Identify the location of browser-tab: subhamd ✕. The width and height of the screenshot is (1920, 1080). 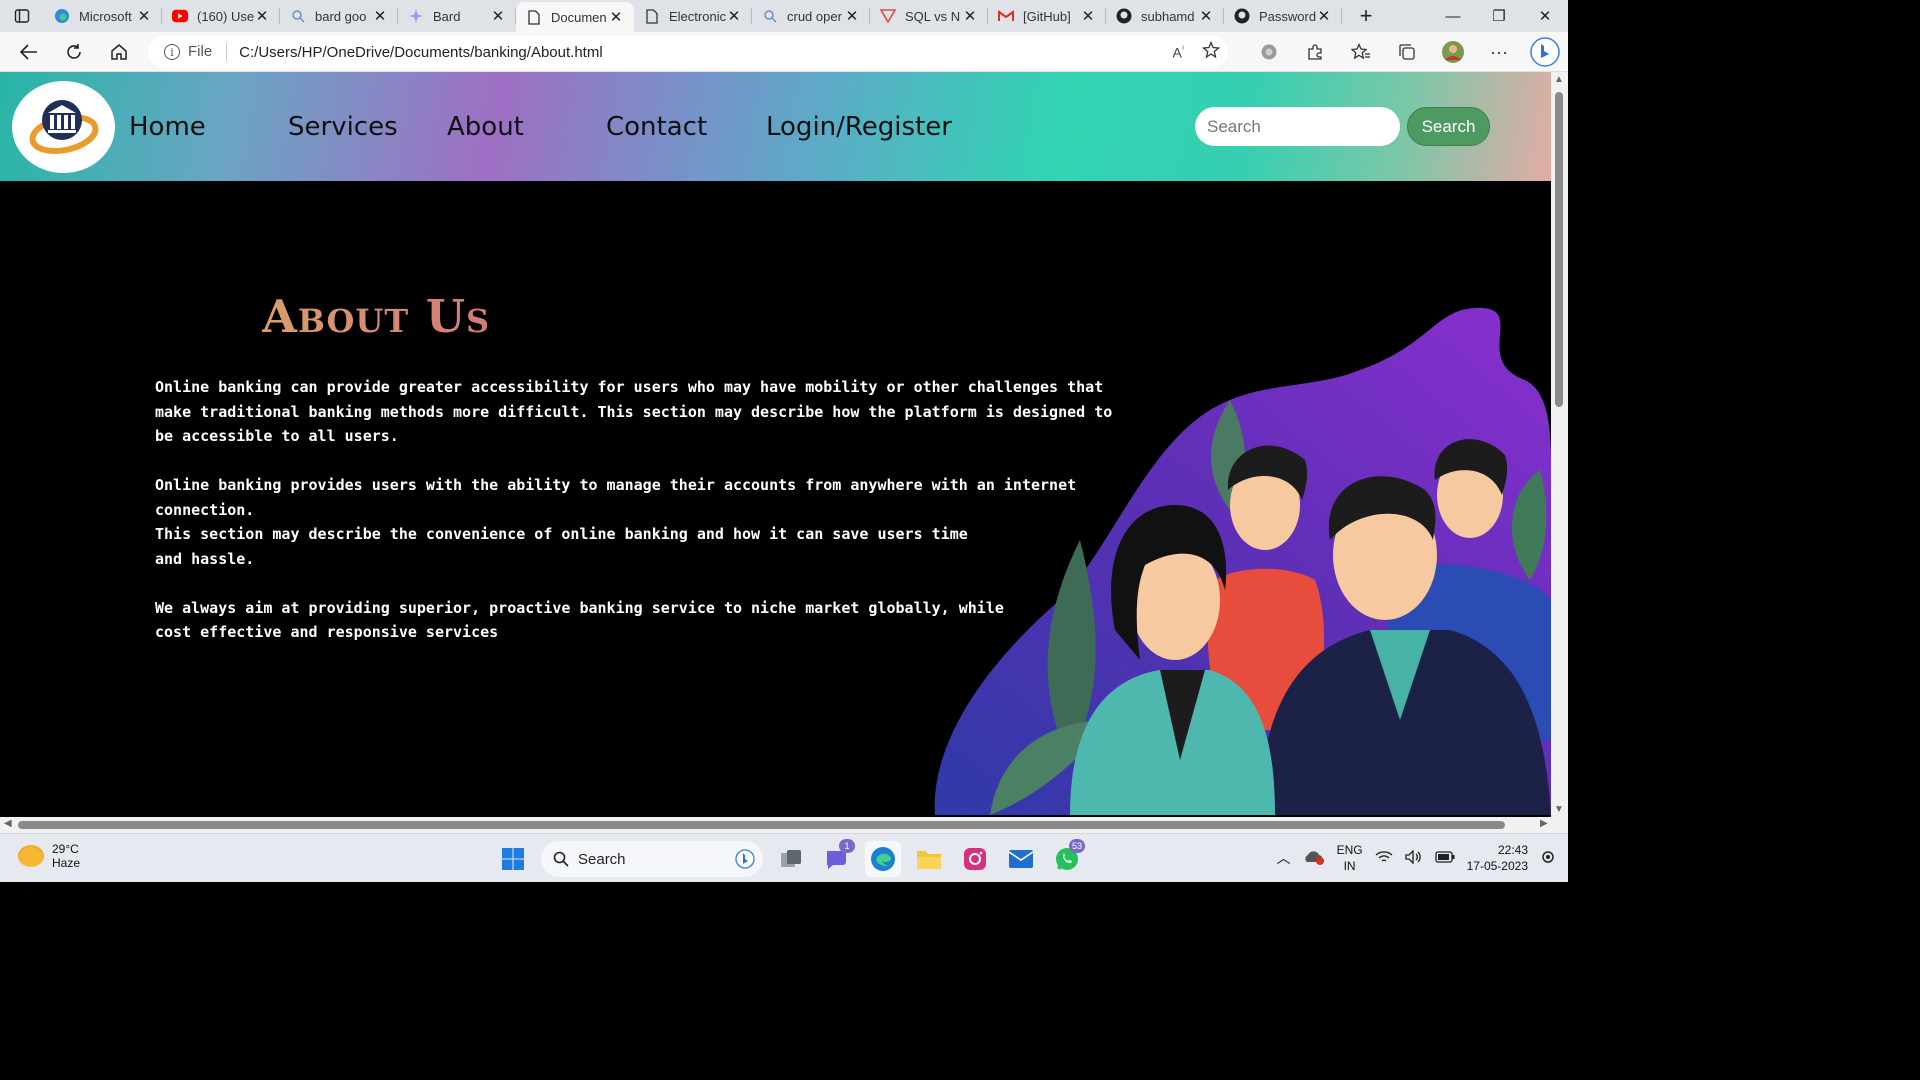
(1165, 16).